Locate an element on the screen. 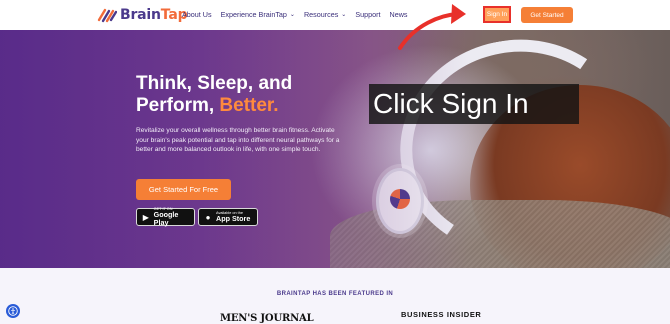 Image resolution: width=670 pixels, height=324 pixels. featured-in-label: BRAINTAP HAS BEEN FEATURED IN is located at coordinates (335, 294).